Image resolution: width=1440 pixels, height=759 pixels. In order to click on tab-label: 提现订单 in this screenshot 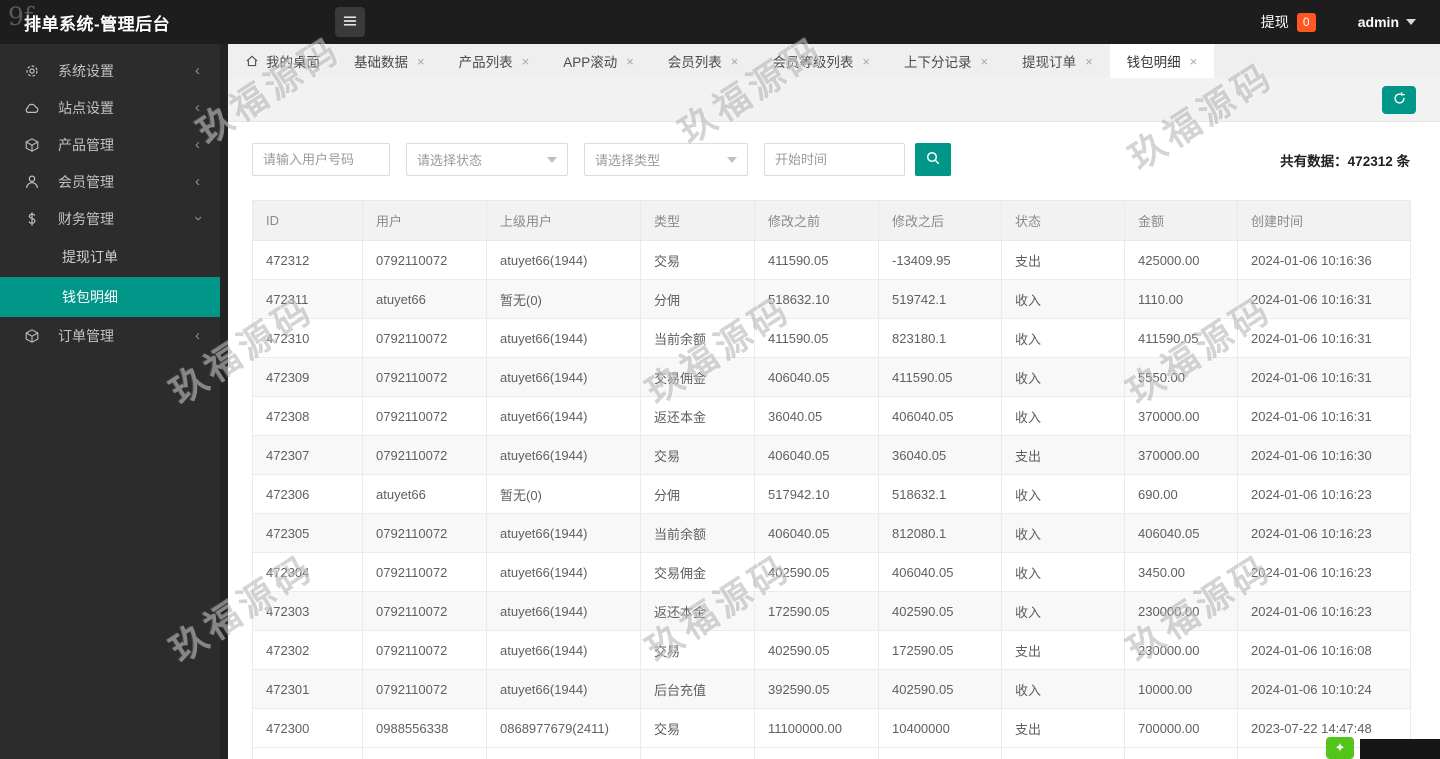, I will do `click(1049, 62)`.